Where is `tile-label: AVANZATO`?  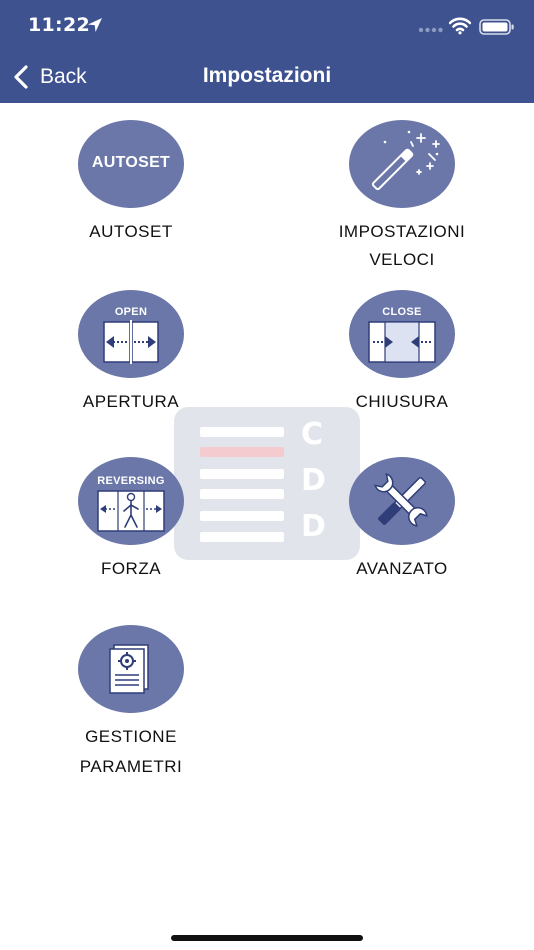 tile-label: AVANZATO is located at coordinates (402, 568).